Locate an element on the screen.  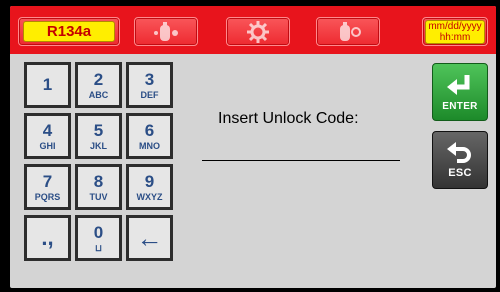
key-8: 8 TUV is located at coordinates (98, 187).